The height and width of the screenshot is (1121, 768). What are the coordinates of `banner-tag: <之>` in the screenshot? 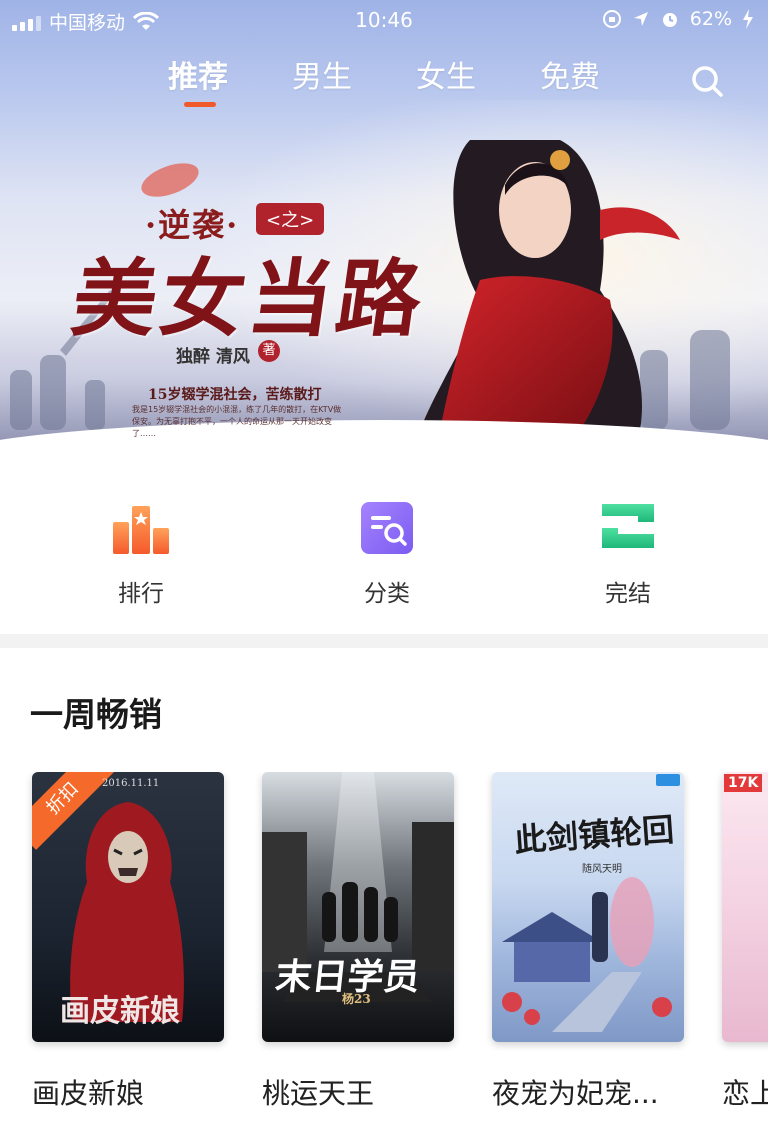 It's located at (290, 219).